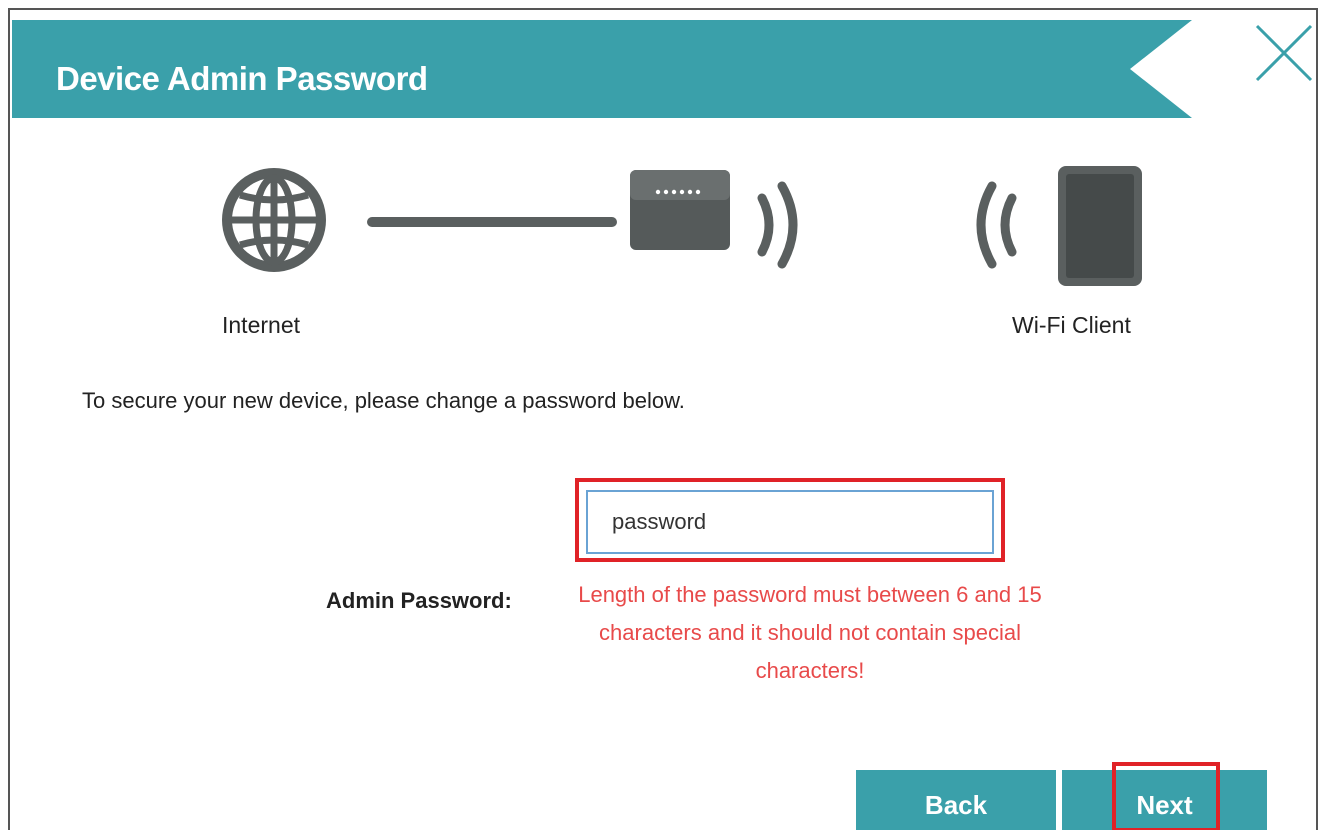 This screenshot has width=1331, height=830. Describe the element at coordinates (1284, 53) in the screenshot. I see `close-icon` at that location.